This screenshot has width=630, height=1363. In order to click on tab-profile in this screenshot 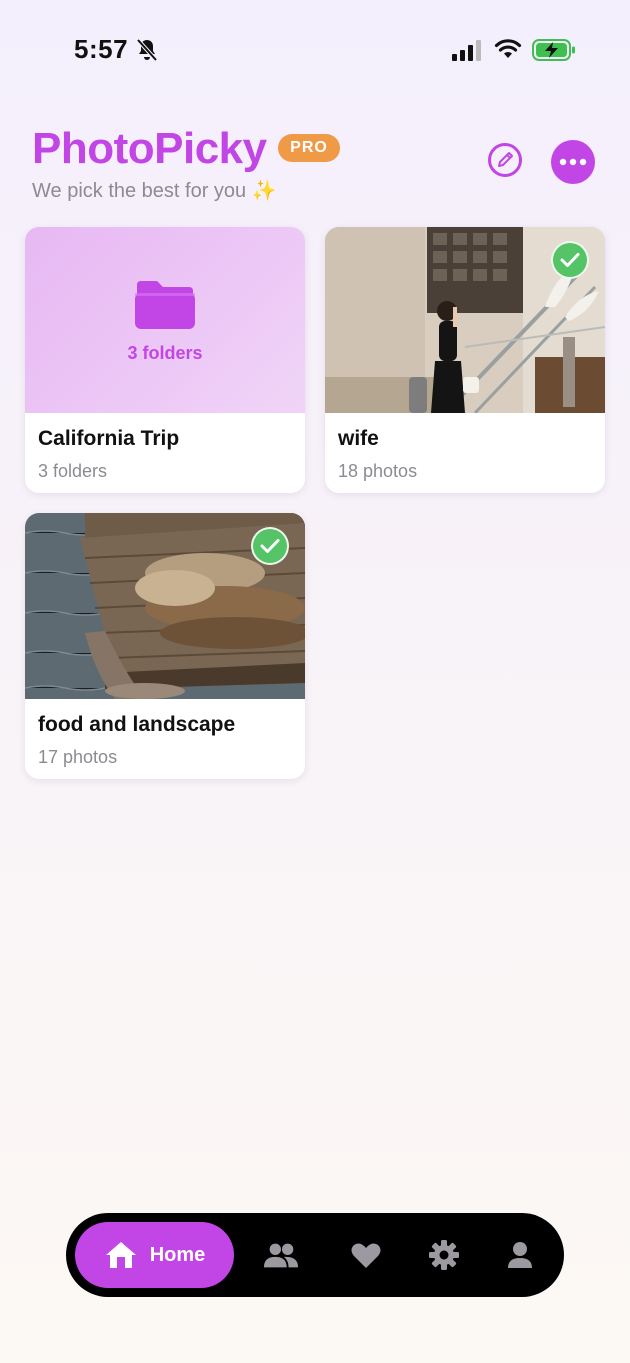, I will do `click(520, 1255)`.